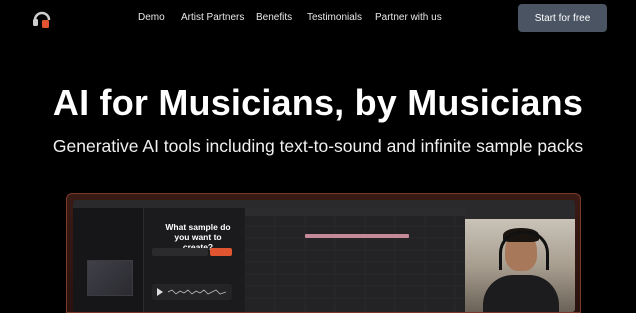  What do you see at coordinates (212, 17) in the screenshot?
I see `nav-link-artist-partners: Artist Partners` at bounding box center [212, 17].